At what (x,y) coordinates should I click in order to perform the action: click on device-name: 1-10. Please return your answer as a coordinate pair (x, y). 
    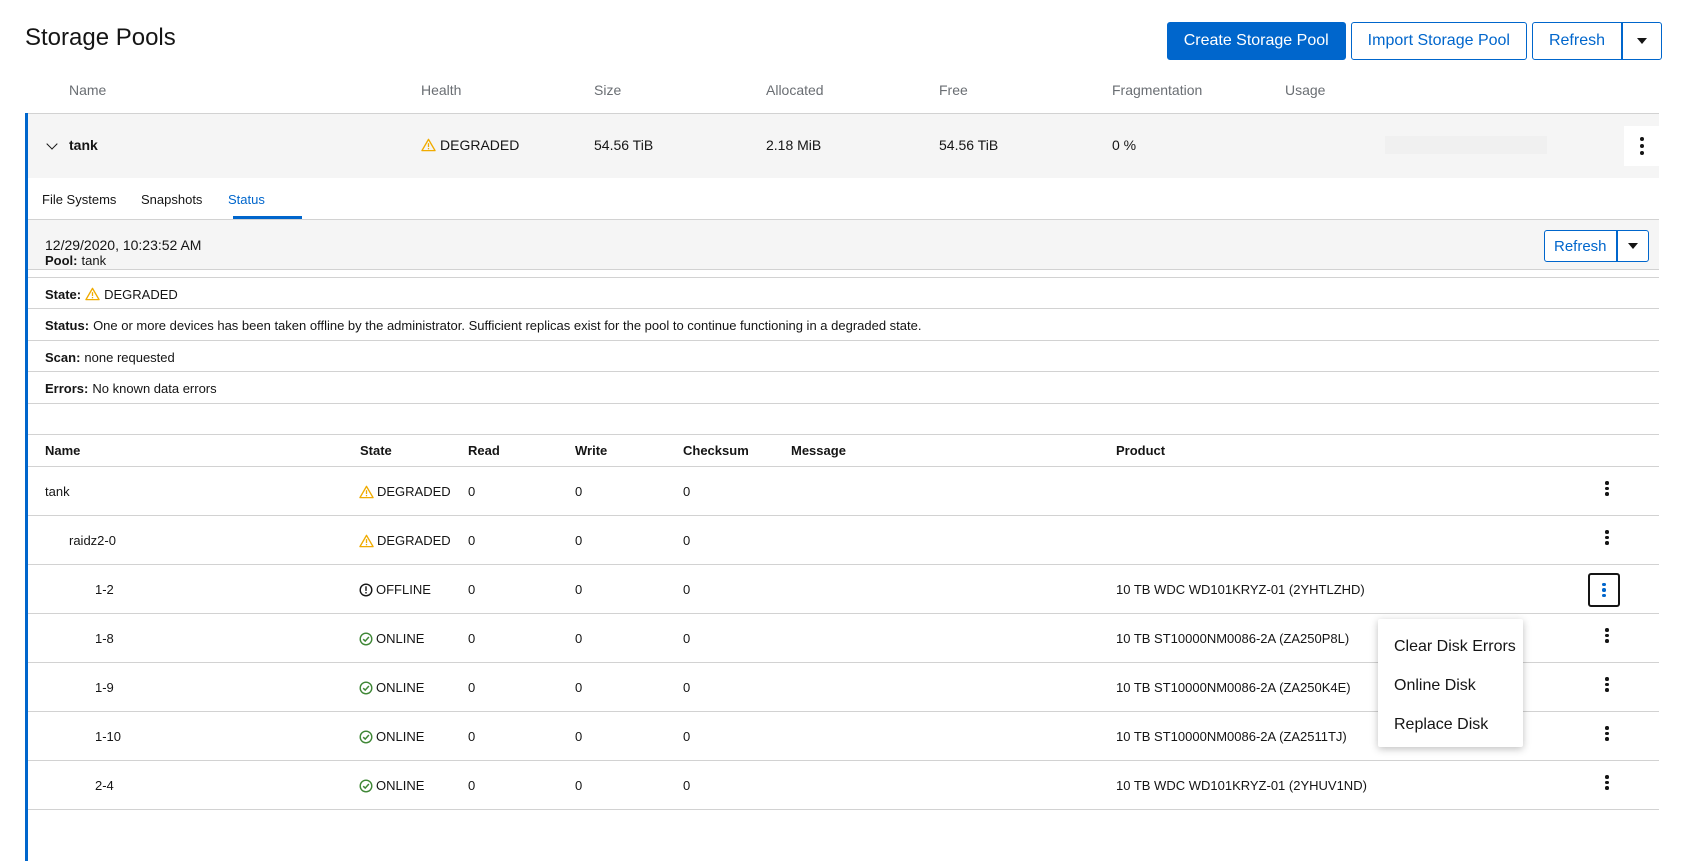
    Looking at the image, I should click on (108, 736).